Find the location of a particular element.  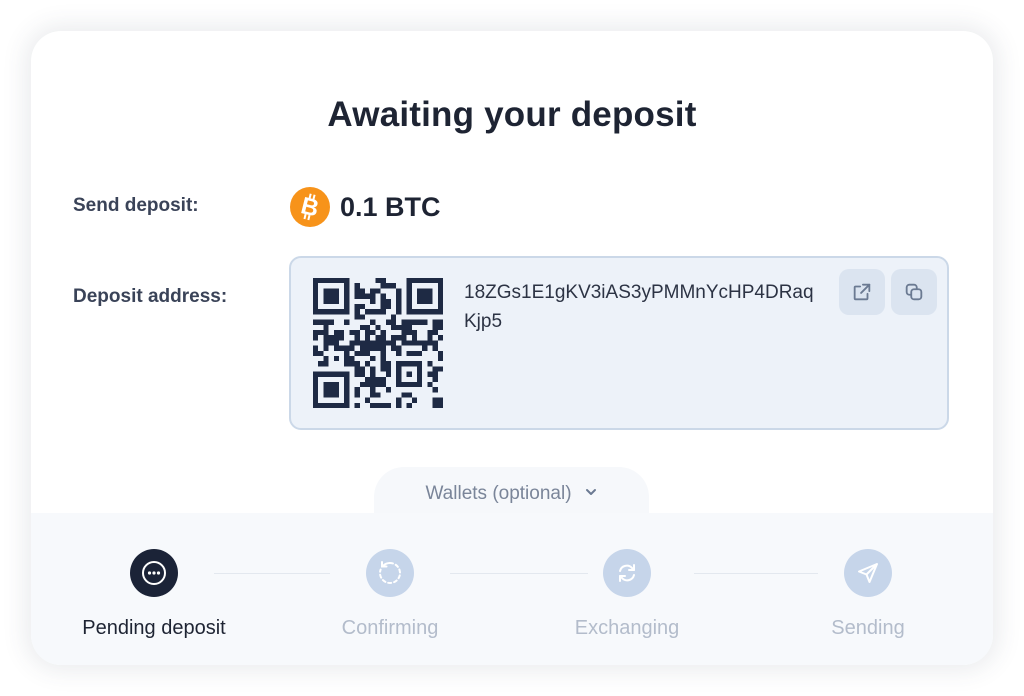

step-label: Exchanging is located at coordinates (627, 628).